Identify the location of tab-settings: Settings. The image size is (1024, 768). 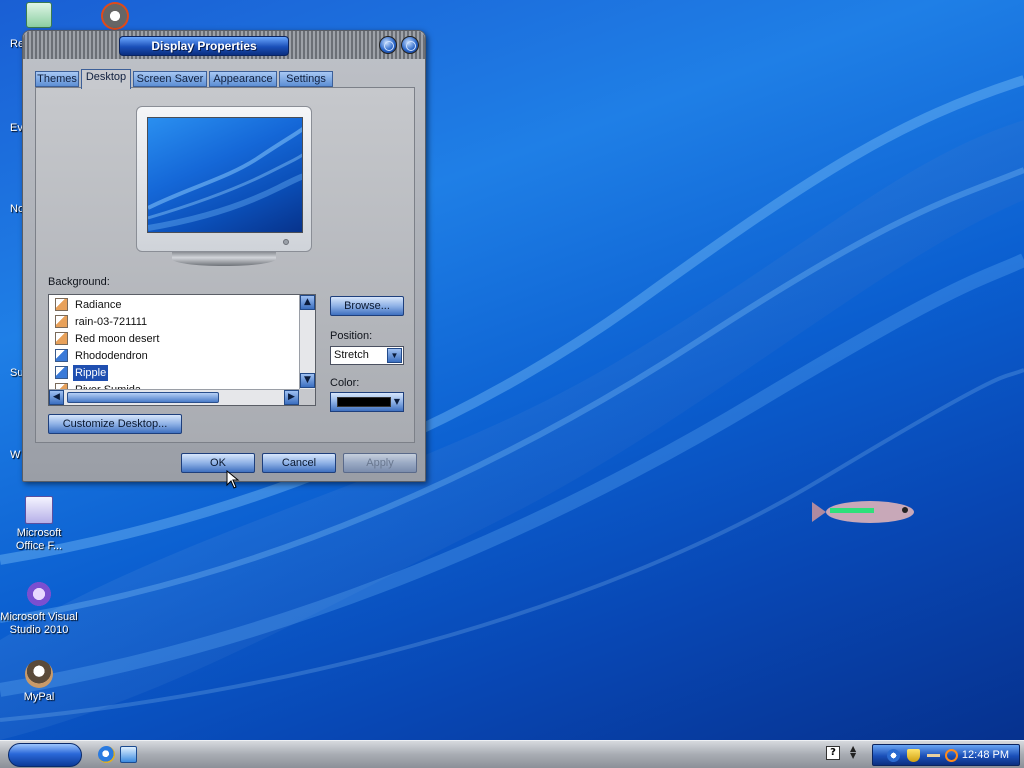
(306, 79).